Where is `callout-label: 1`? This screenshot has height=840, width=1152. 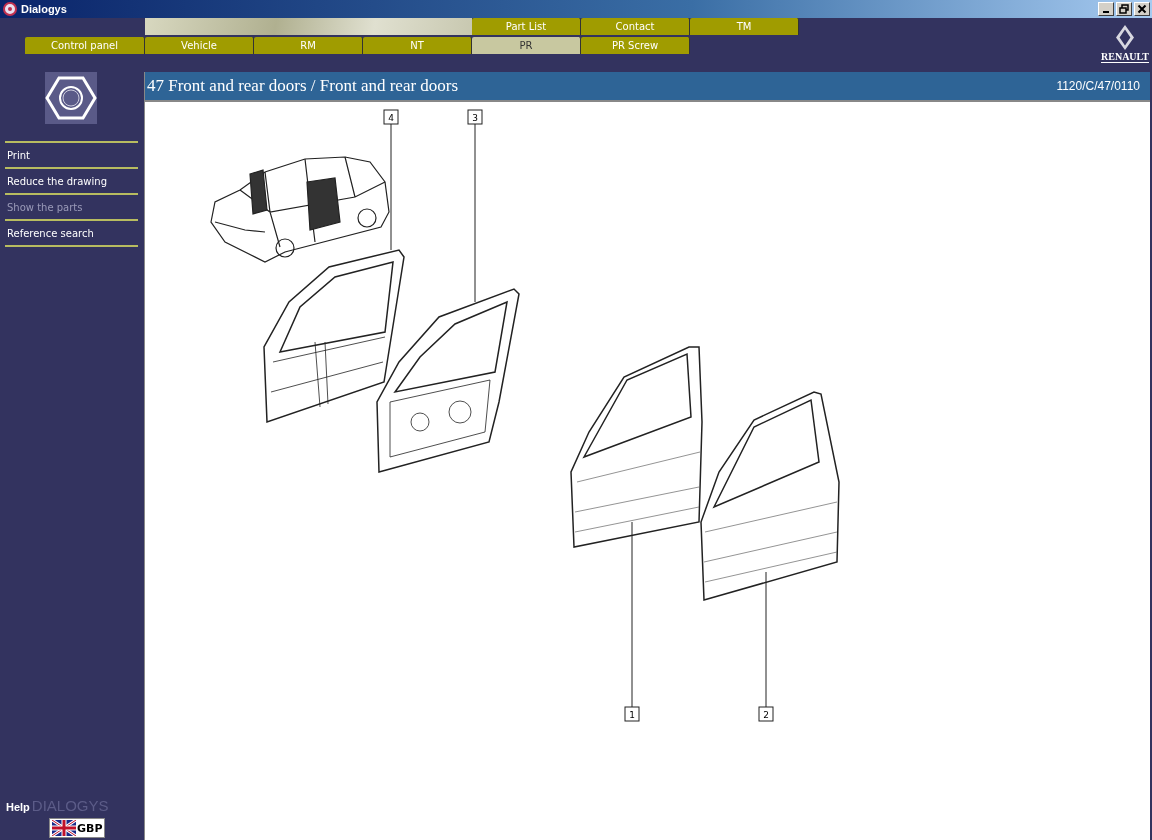 callout-label: 1 is located at coordinates (632, 714).